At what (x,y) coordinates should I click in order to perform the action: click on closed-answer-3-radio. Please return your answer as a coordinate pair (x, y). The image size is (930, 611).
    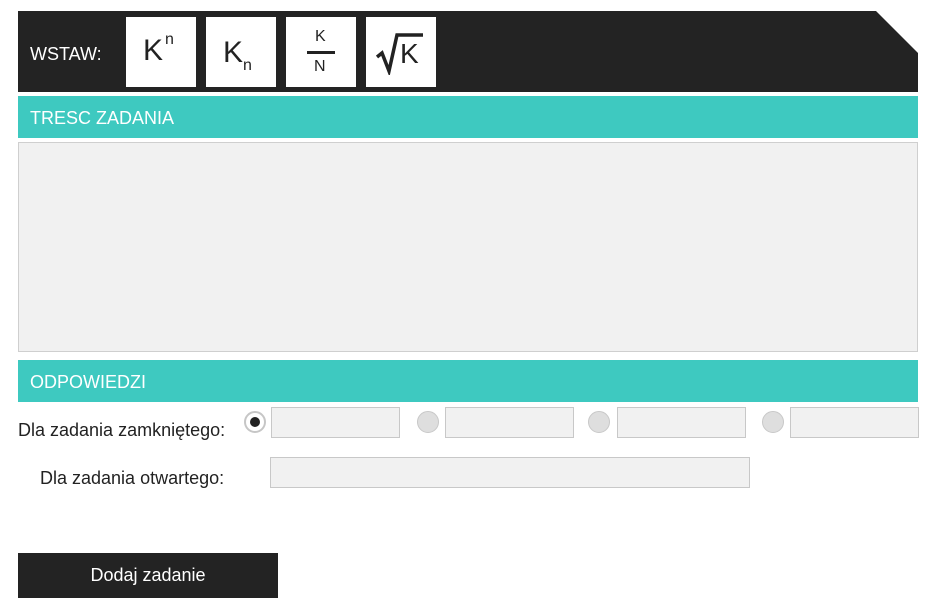
    Looking at the image, I should click on (599, 422).